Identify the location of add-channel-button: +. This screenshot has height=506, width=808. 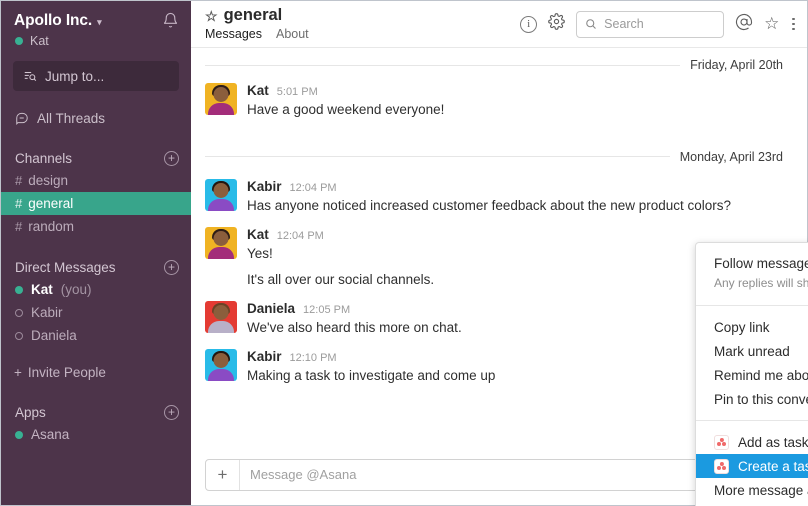
(171, 158).